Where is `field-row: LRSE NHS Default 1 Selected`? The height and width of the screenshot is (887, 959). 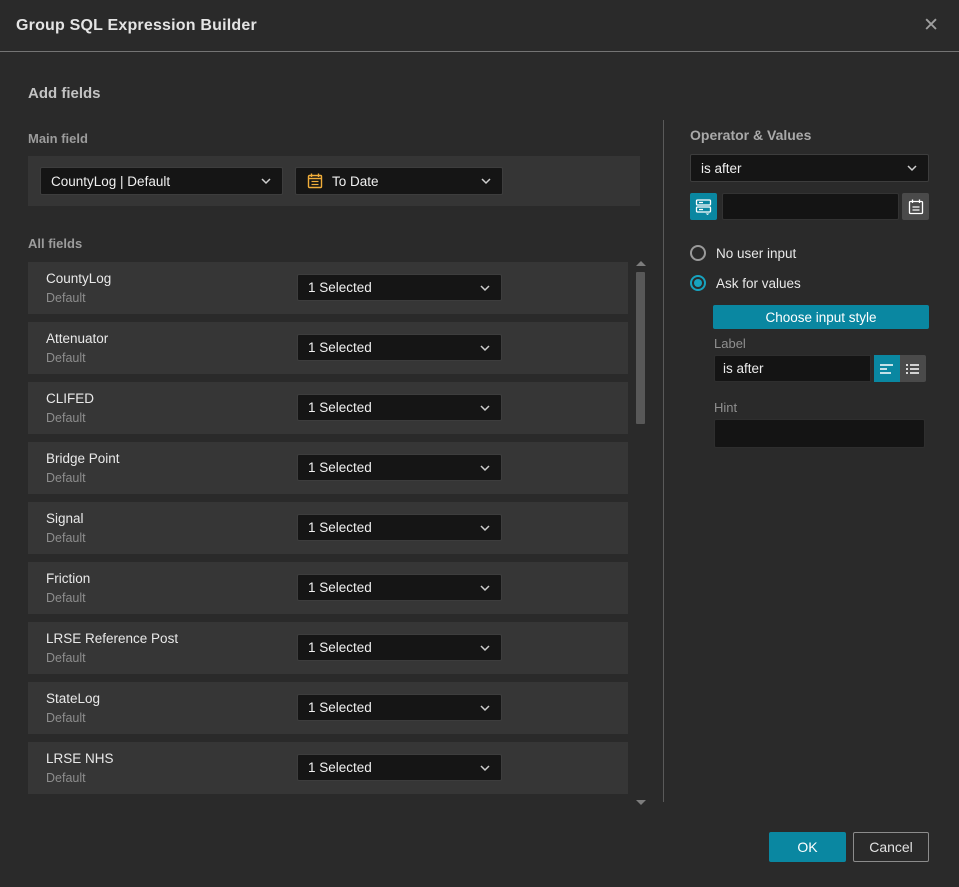 field-row: LRSE NHS Default 1 Selected is located at coordinates (328, 768).